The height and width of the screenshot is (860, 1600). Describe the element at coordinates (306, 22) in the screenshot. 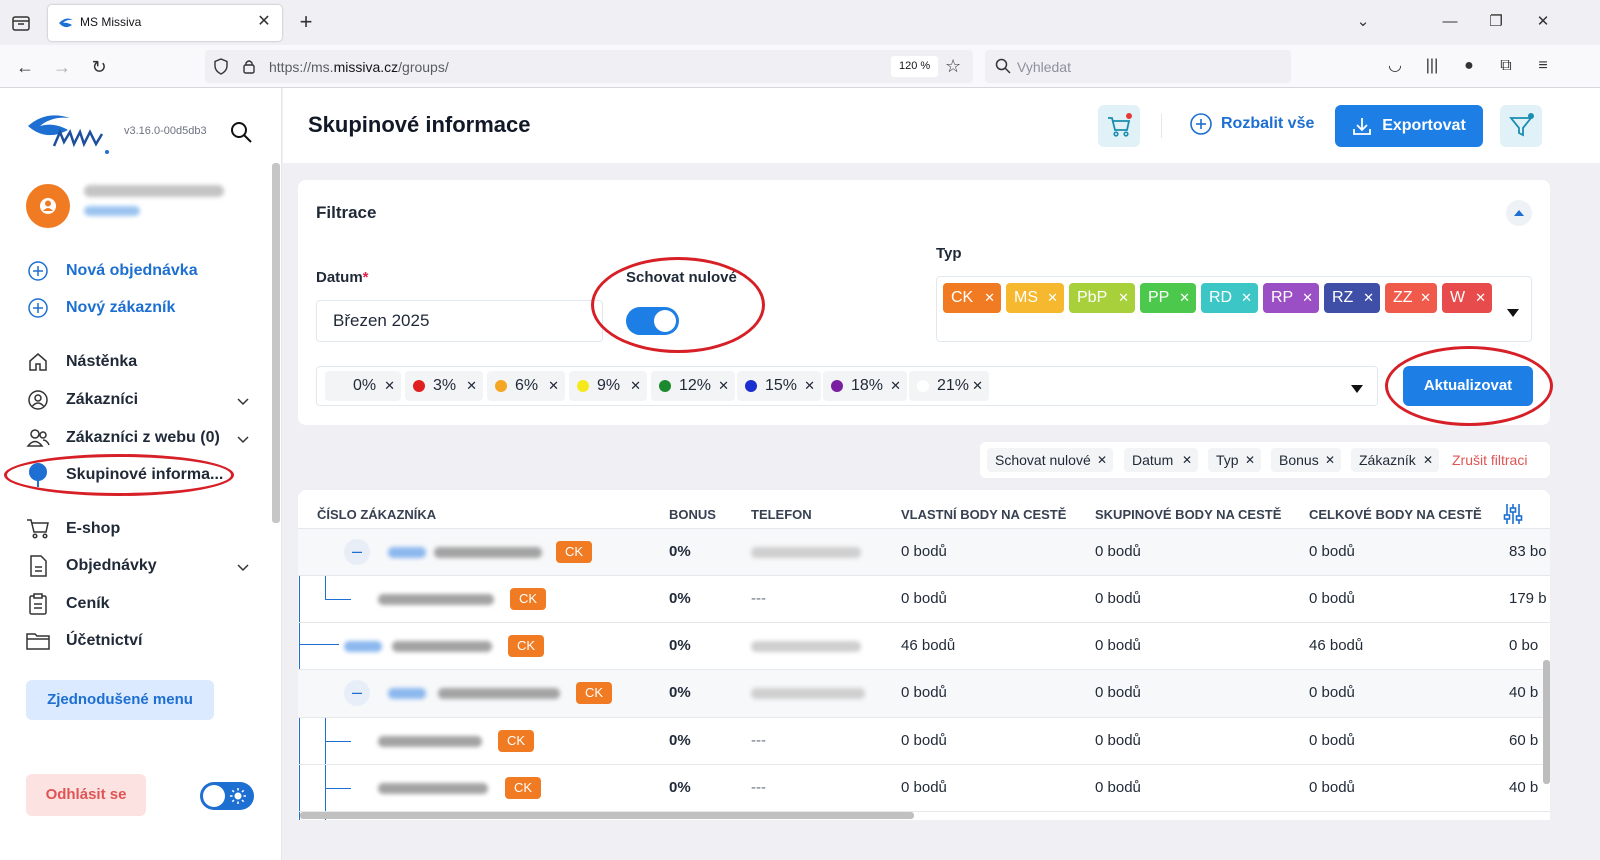

I see `new-tab-icon: +` at that location.